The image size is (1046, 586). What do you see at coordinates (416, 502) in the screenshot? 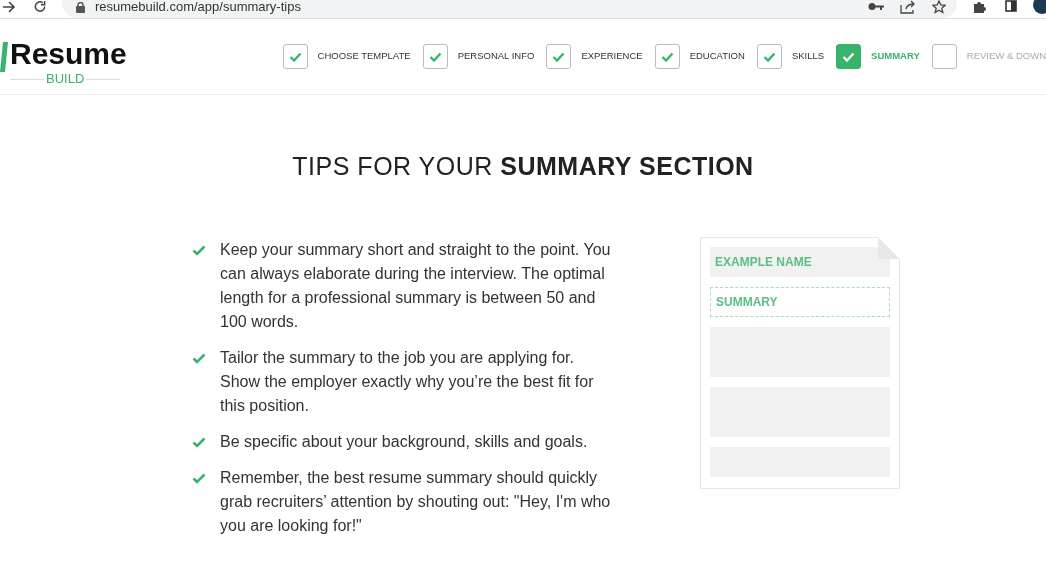
I see `tip-text: Remember, the best resume summary should quickly grab recruiters’ attention by shouting out: "Hey, I'm who you are looking for!"` at bounding box center [416, 502].